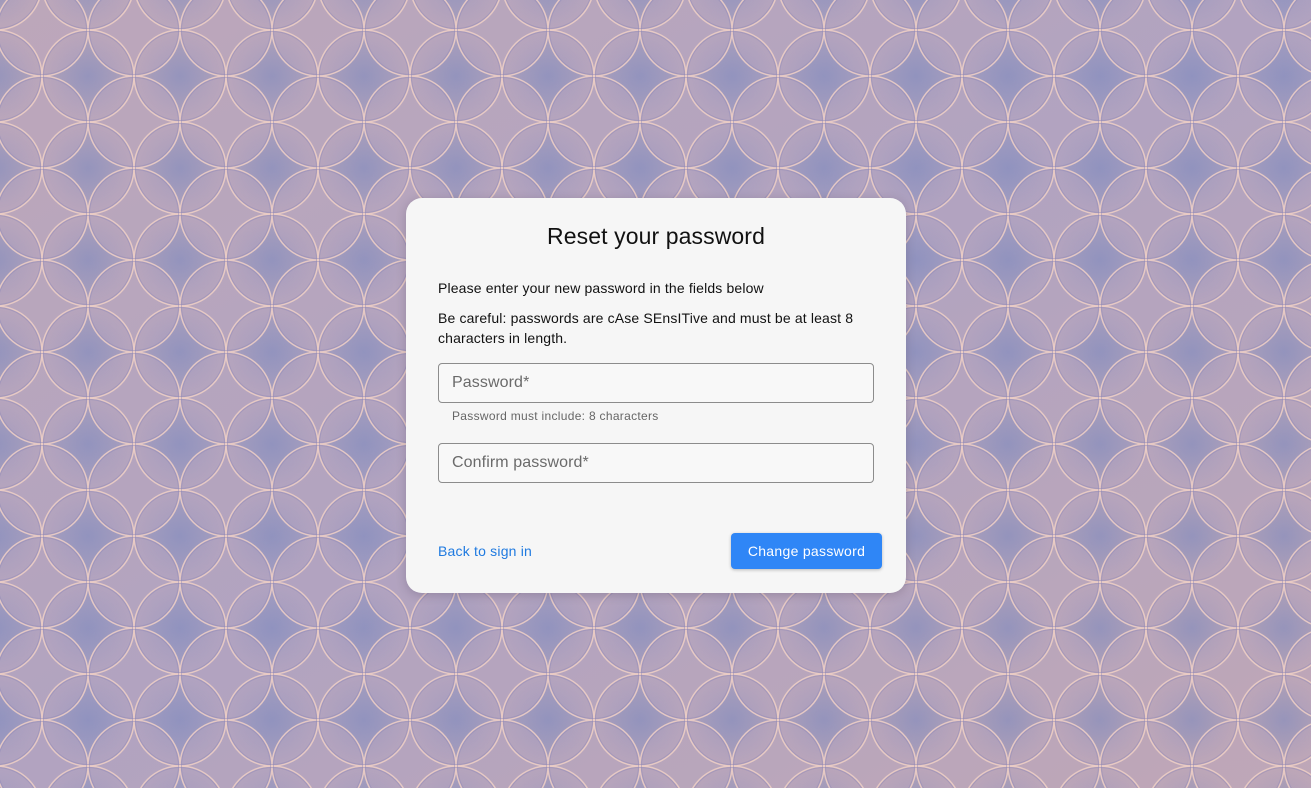 The image size is (1311, 788). I want to click on confirm-password-input, so click(656, 463).